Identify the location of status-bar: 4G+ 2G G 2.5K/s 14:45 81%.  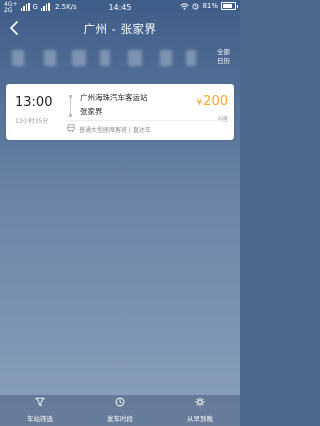
(120, 8).